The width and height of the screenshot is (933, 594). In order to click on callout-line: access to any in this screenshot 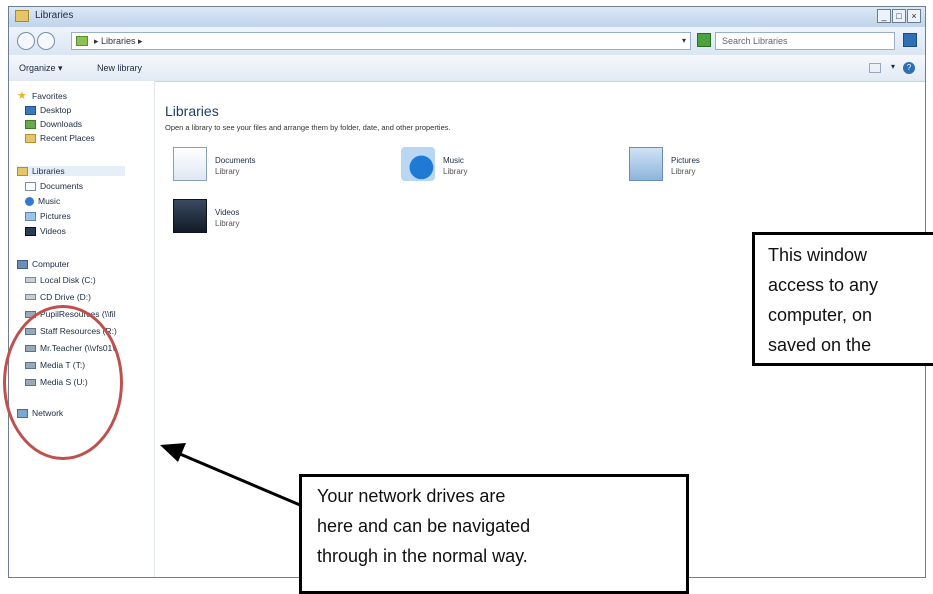, I will do `click(823, 285)`.